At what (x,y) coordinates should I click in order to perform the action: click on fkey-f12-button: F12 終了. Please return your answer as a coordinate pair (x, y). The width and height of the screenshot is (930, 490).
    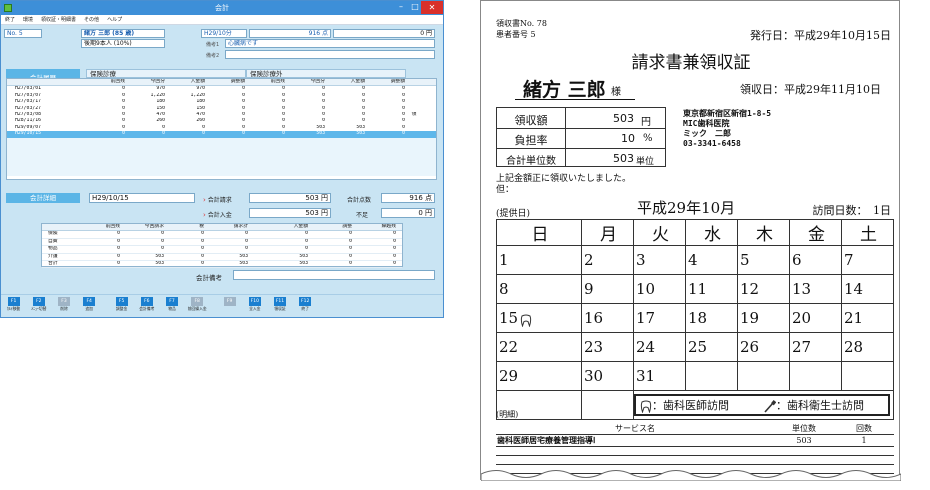
    Looking at the image, I should click on (305, 307).